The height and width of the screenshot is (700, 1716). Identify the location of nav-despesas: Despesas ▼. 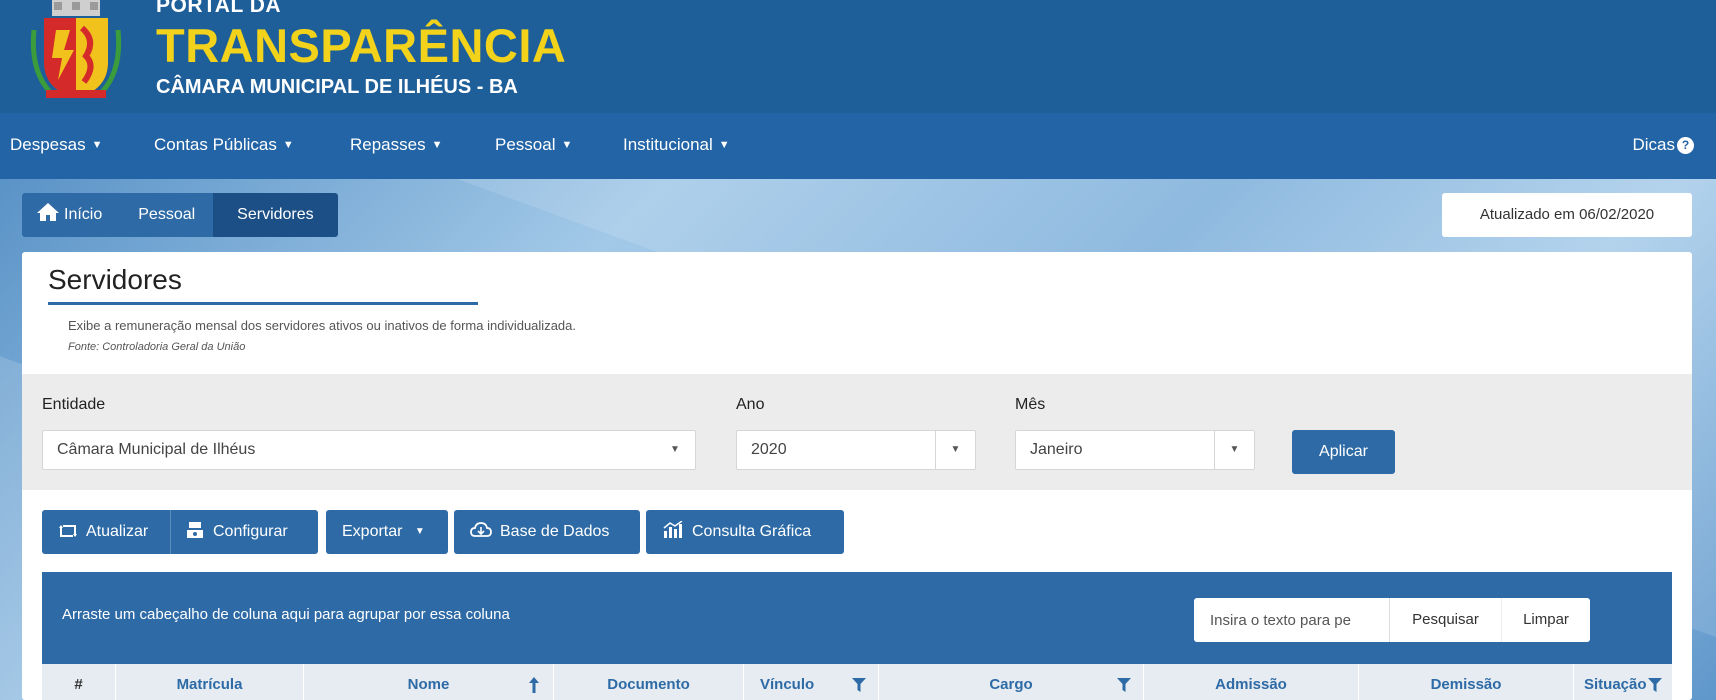
(56, 145).